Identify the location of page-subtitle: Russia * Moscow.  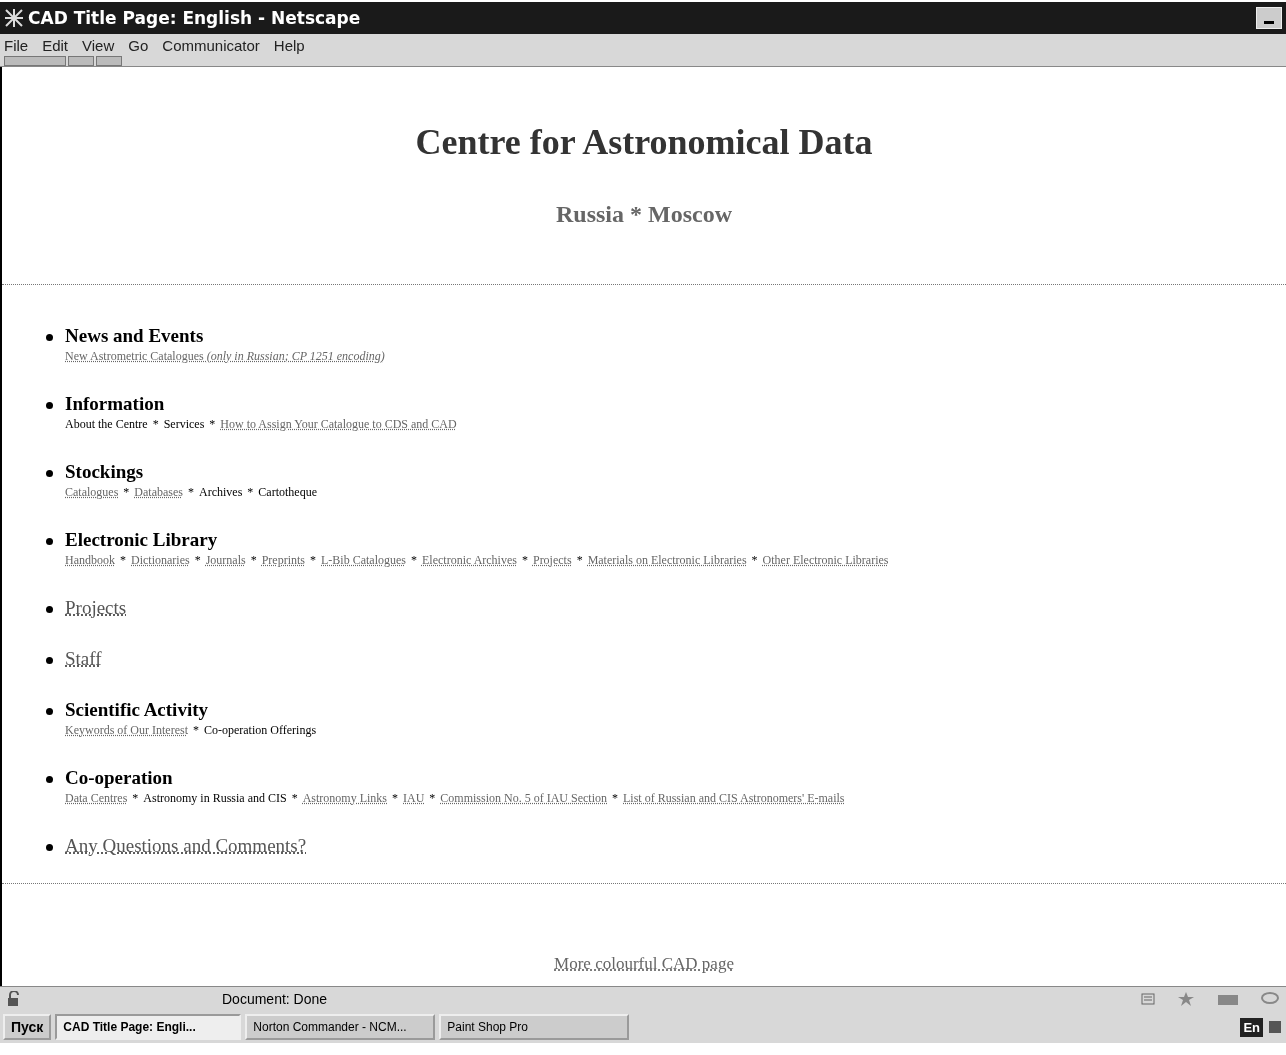
(644, 214).